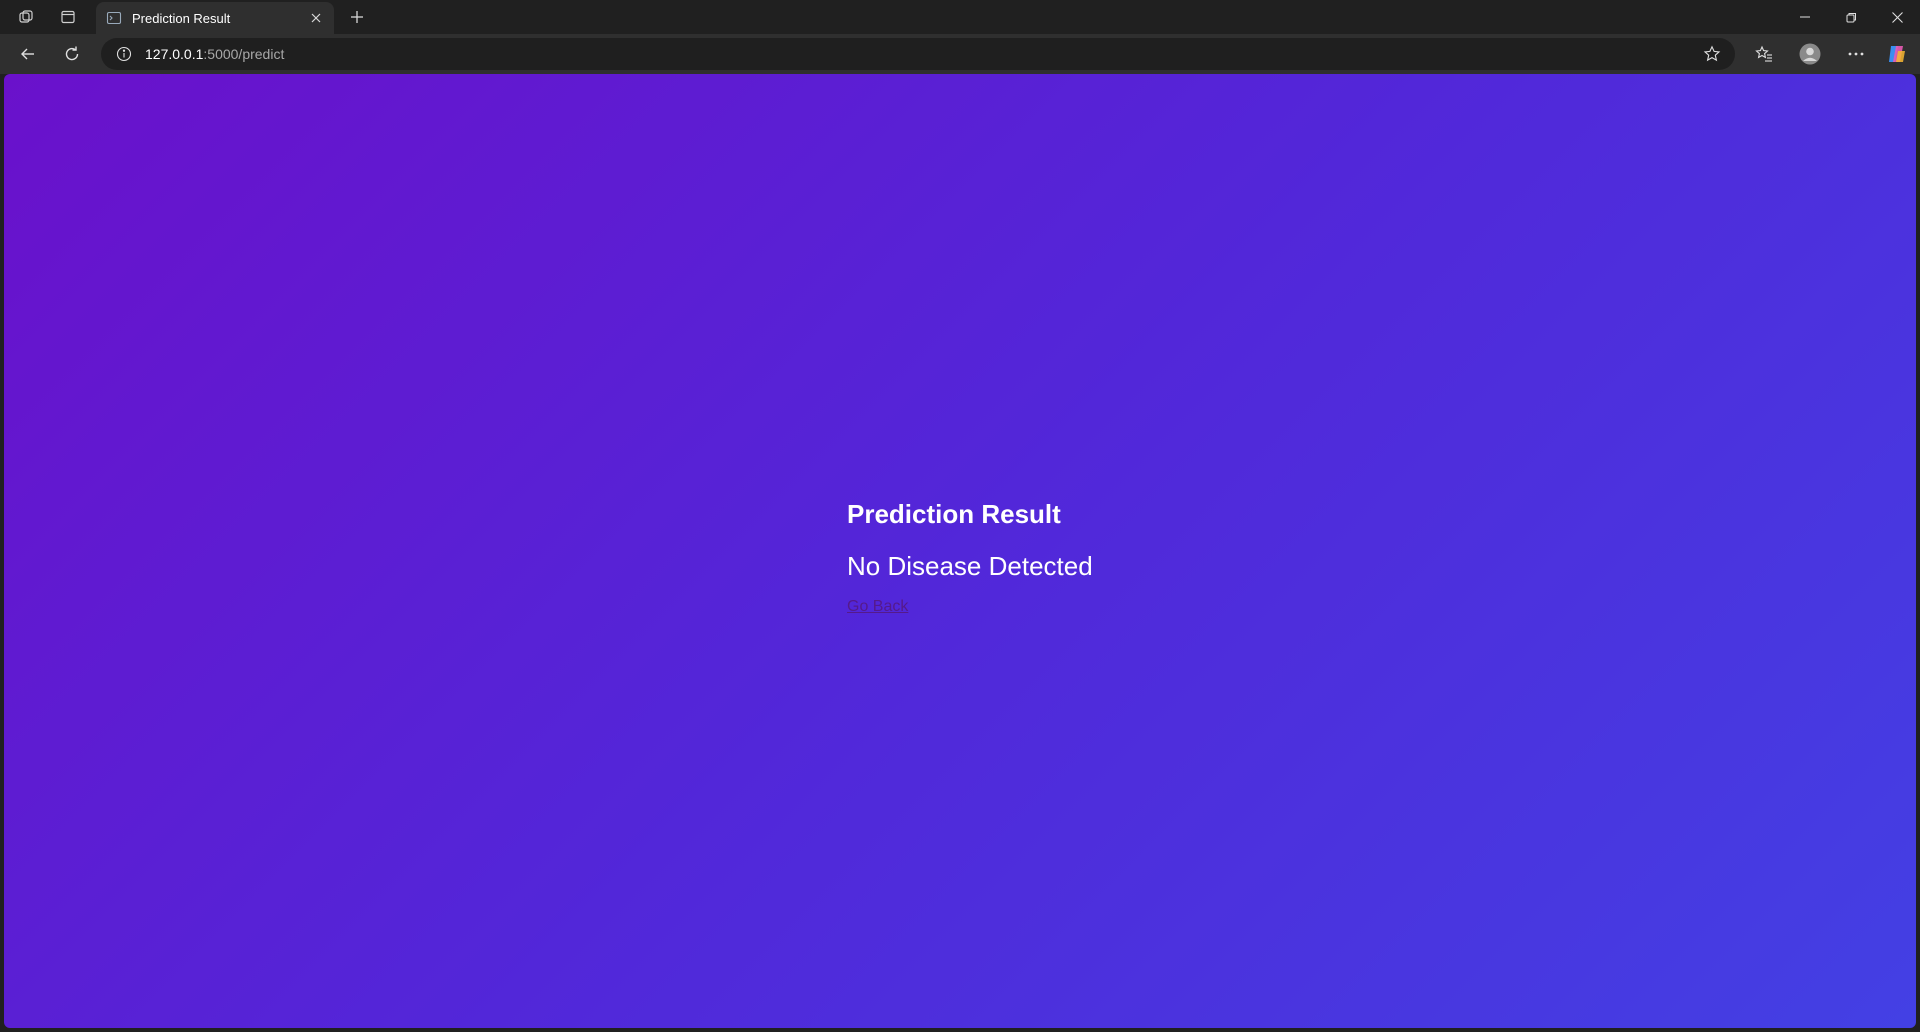 This screenshot has height=1032, width=1920. What do you see at coordinates (124, 54) in the screenshot?
I see `site-info-icon` at bounding box center [124, 54].